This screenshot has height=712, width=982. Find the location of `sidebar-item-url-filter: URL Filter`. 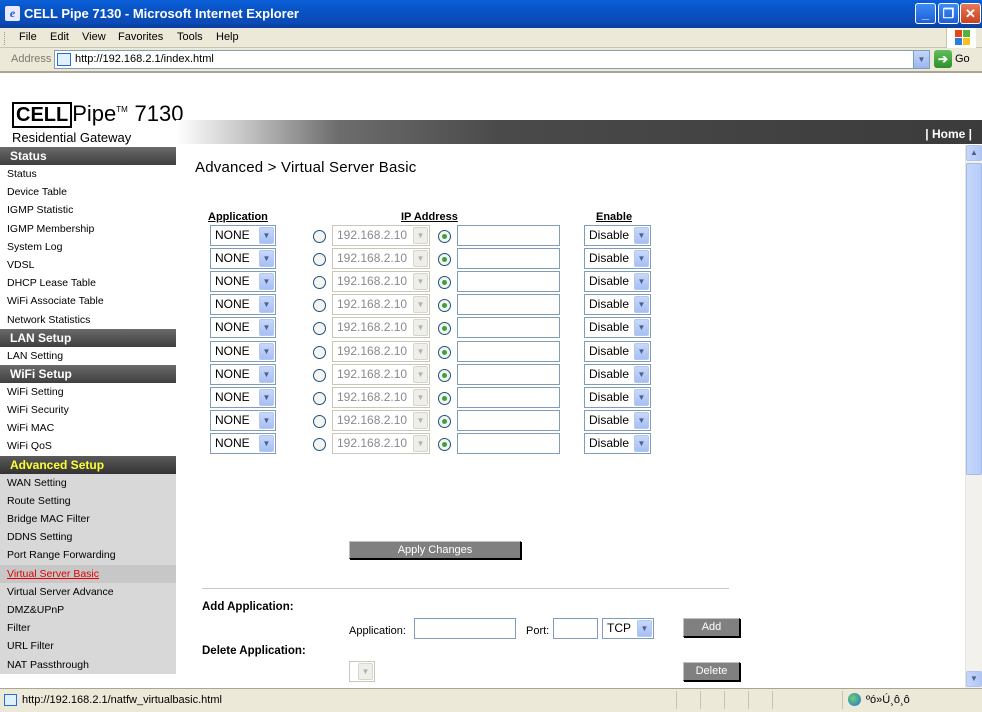

sidebar-item-url-filter: URL Filter is located at coordinates (88, 646).